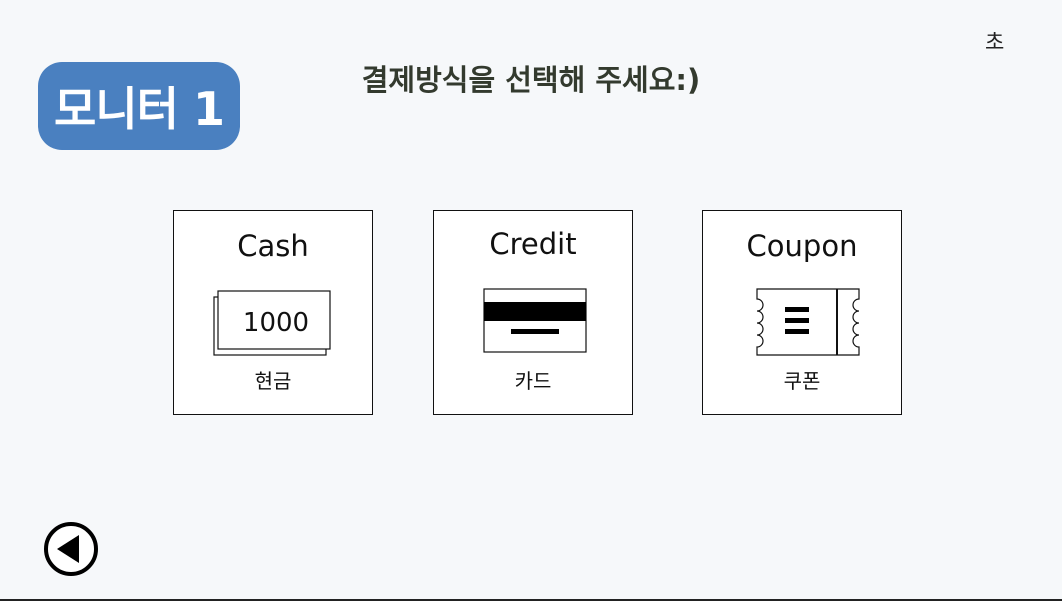  I want to click on monitor-label: 모니터 1, so click(139, 109).